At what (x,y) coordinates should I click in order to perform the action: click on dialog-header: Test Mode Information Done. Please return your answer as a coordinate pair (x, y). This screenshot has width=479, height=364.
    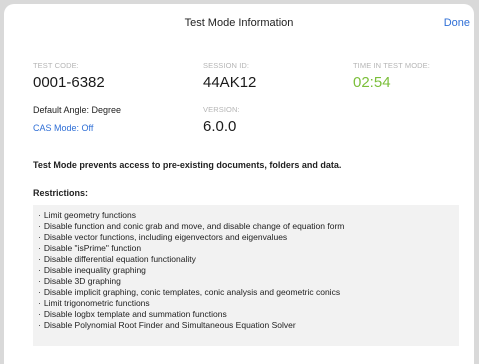
    Looking at the image, I should click on (239, 24).